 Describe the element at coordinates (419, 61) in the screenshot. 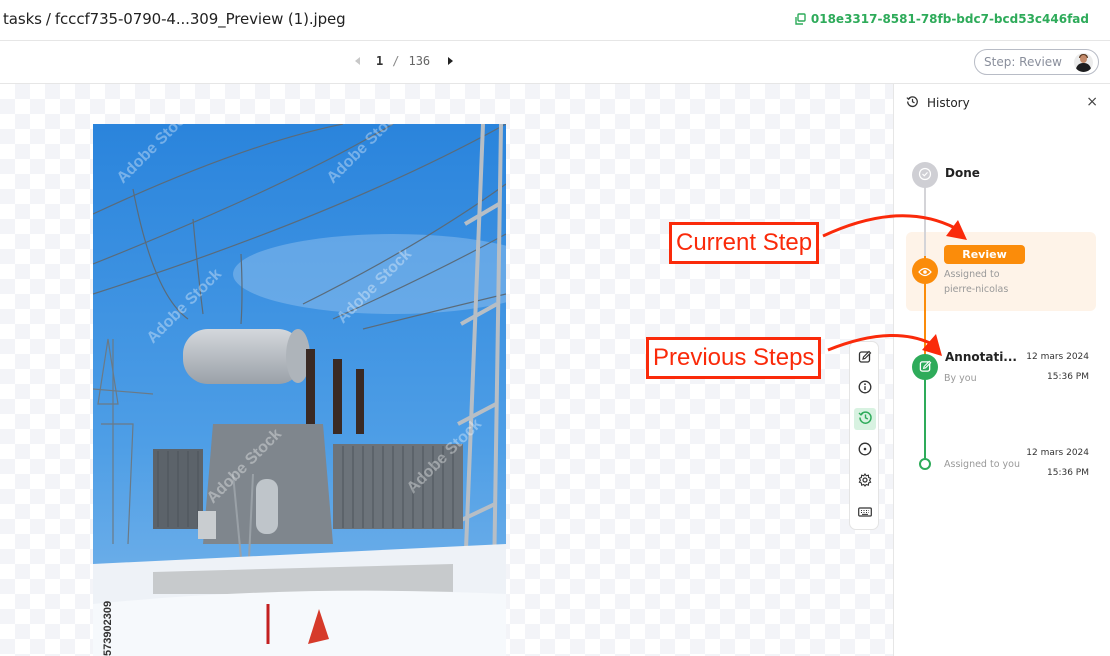

I see `total-pages: 136` at that location.